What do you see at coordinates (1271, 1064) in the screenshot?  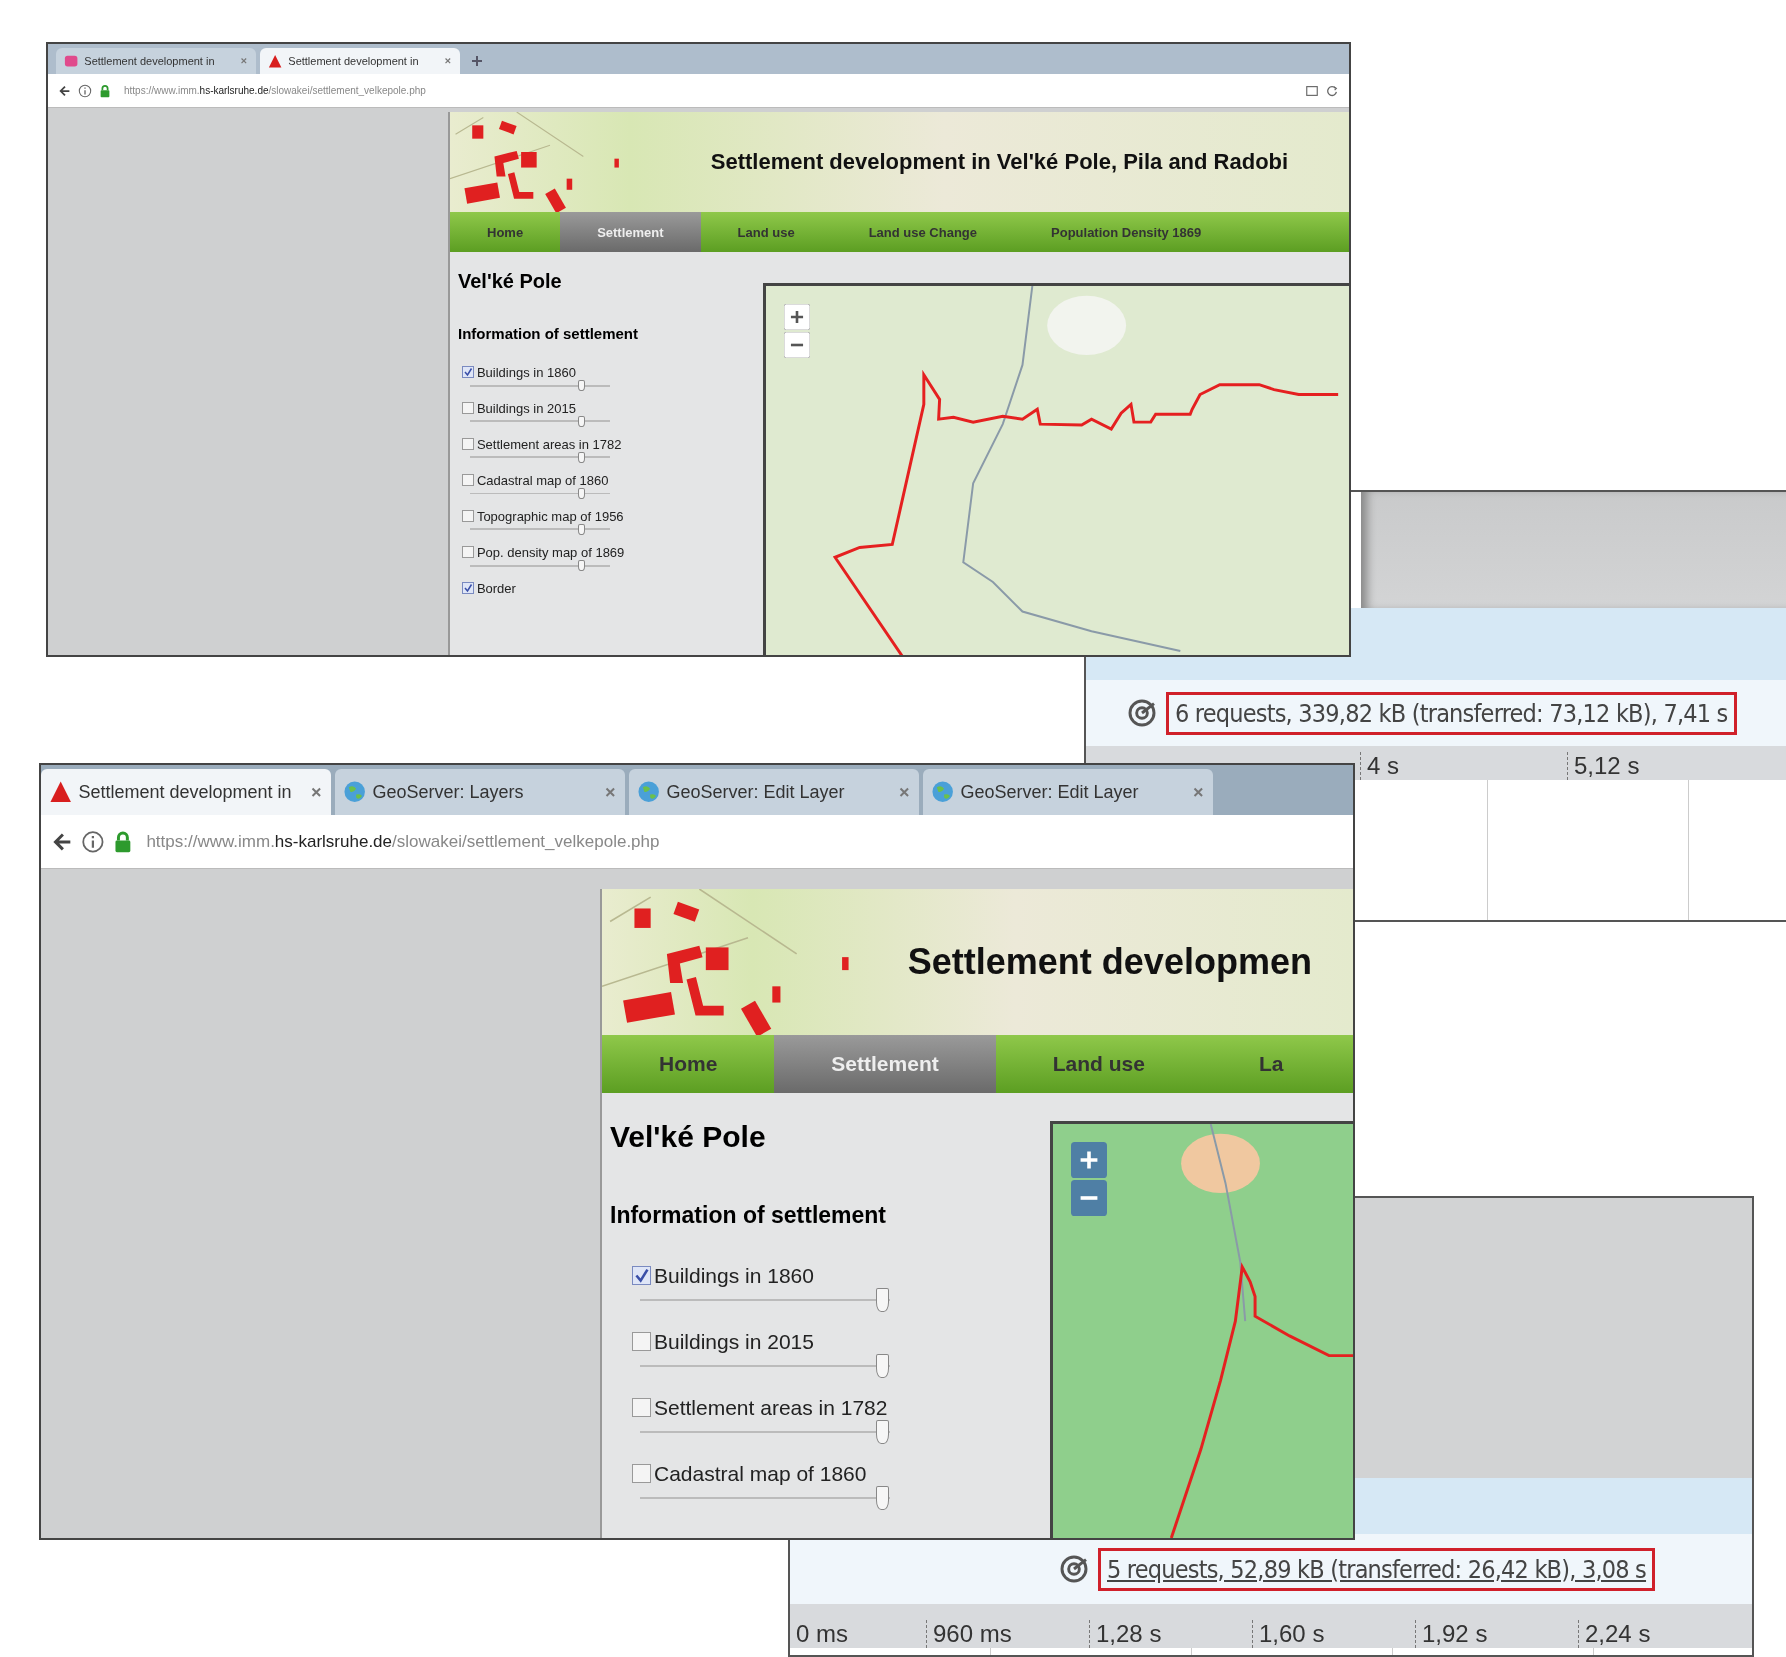 I see `nav-link: La` at bounding box center [1271, 1064].